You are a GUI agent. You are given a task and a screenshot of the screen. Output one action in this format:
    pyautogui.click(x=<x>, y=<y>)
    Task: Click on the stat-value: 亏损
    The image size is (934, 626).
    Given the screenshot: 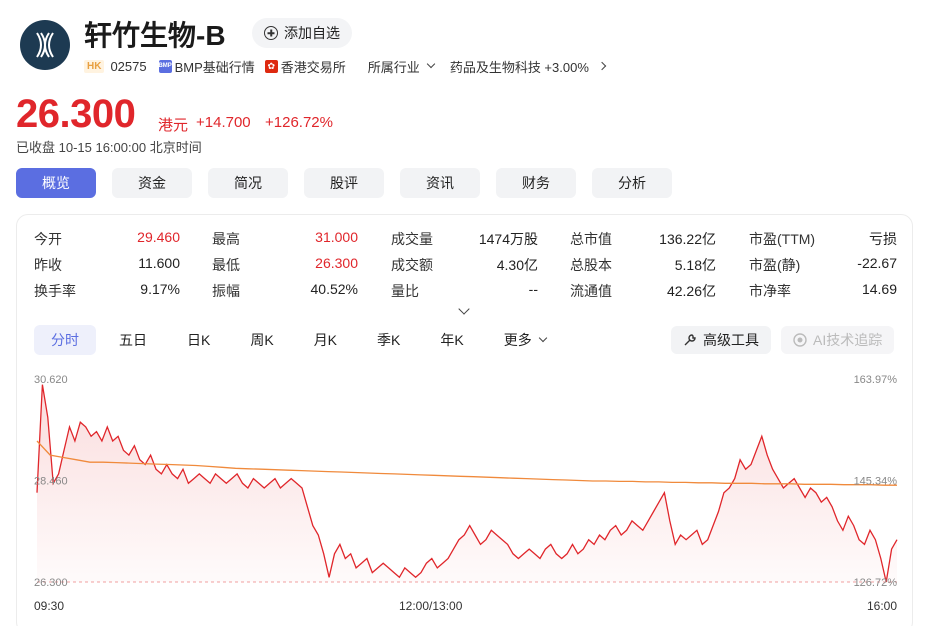 What is the action you would take?
    pyautogui.click(x=883, y=239)
    